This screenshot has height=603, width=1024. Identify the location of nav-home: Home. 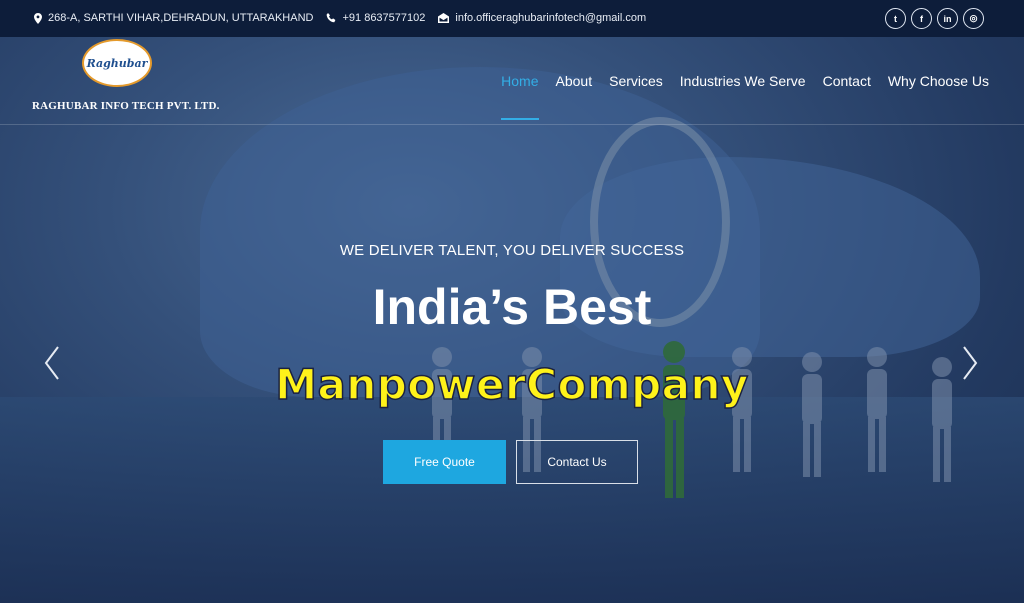
(520, 96).